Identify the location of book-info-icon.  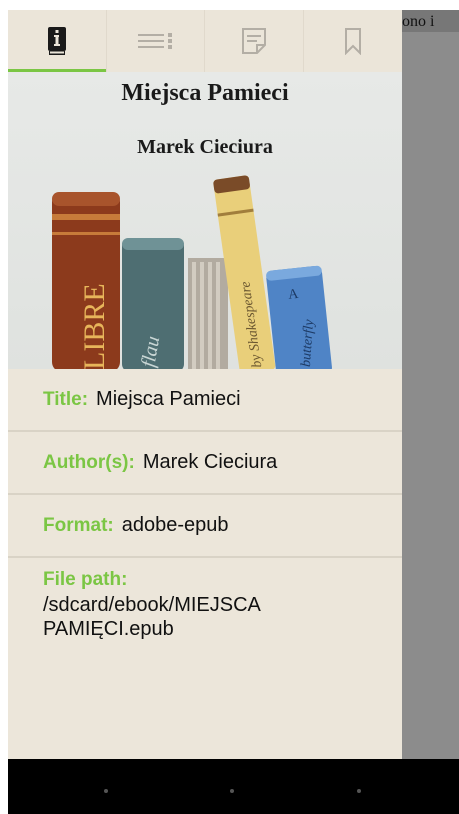
(56, 41).